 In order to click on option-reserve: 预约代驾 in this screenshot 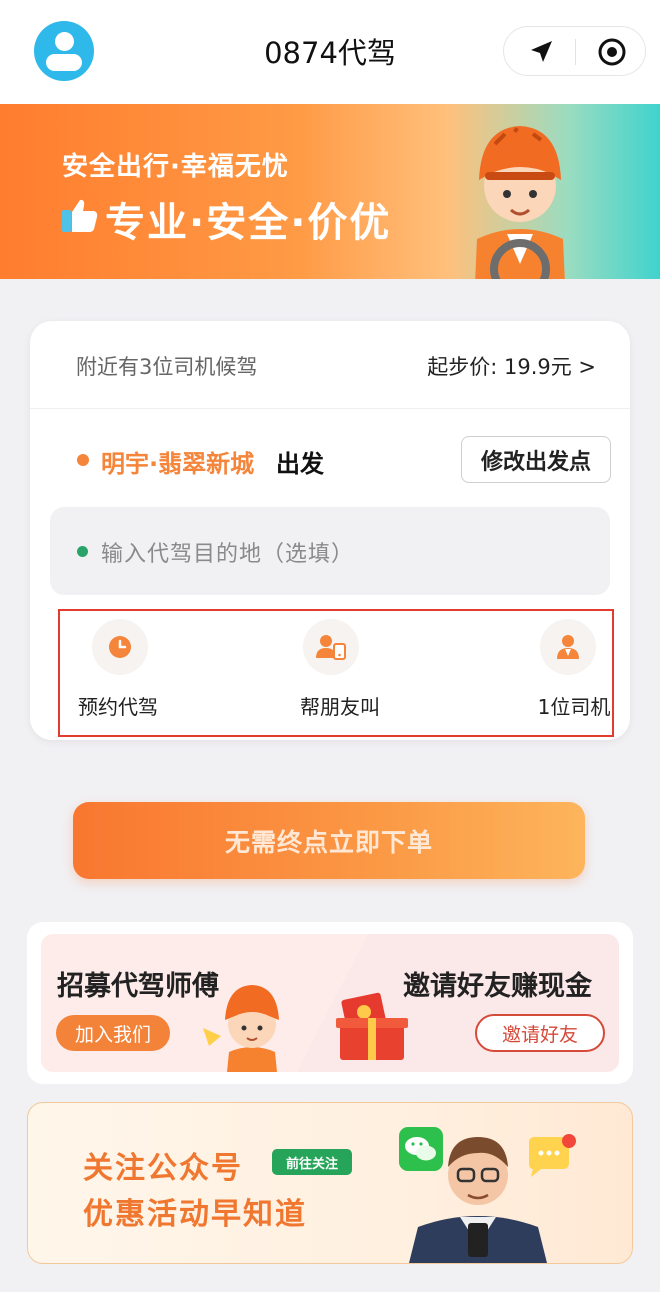, I will do `click(130, 673)`.